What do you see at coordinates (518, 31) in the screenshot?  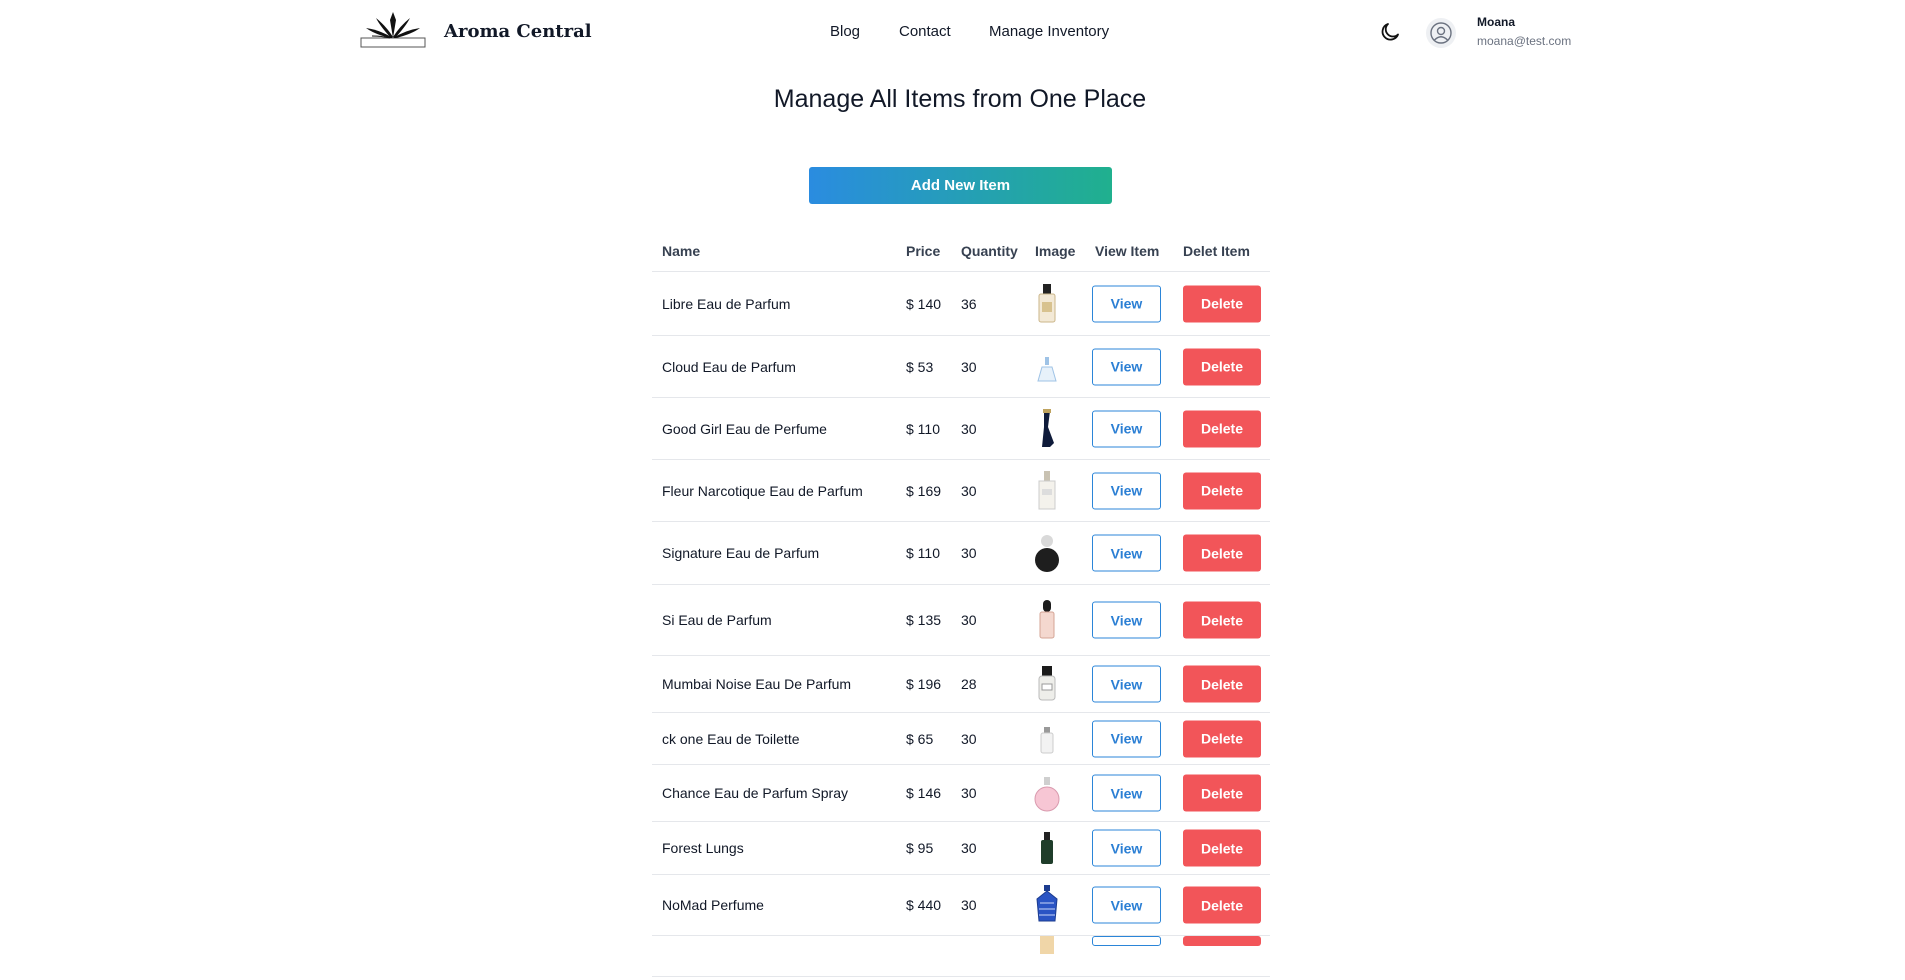 I see `brand-name: Aroma Central` at bounding box center [518, 31].